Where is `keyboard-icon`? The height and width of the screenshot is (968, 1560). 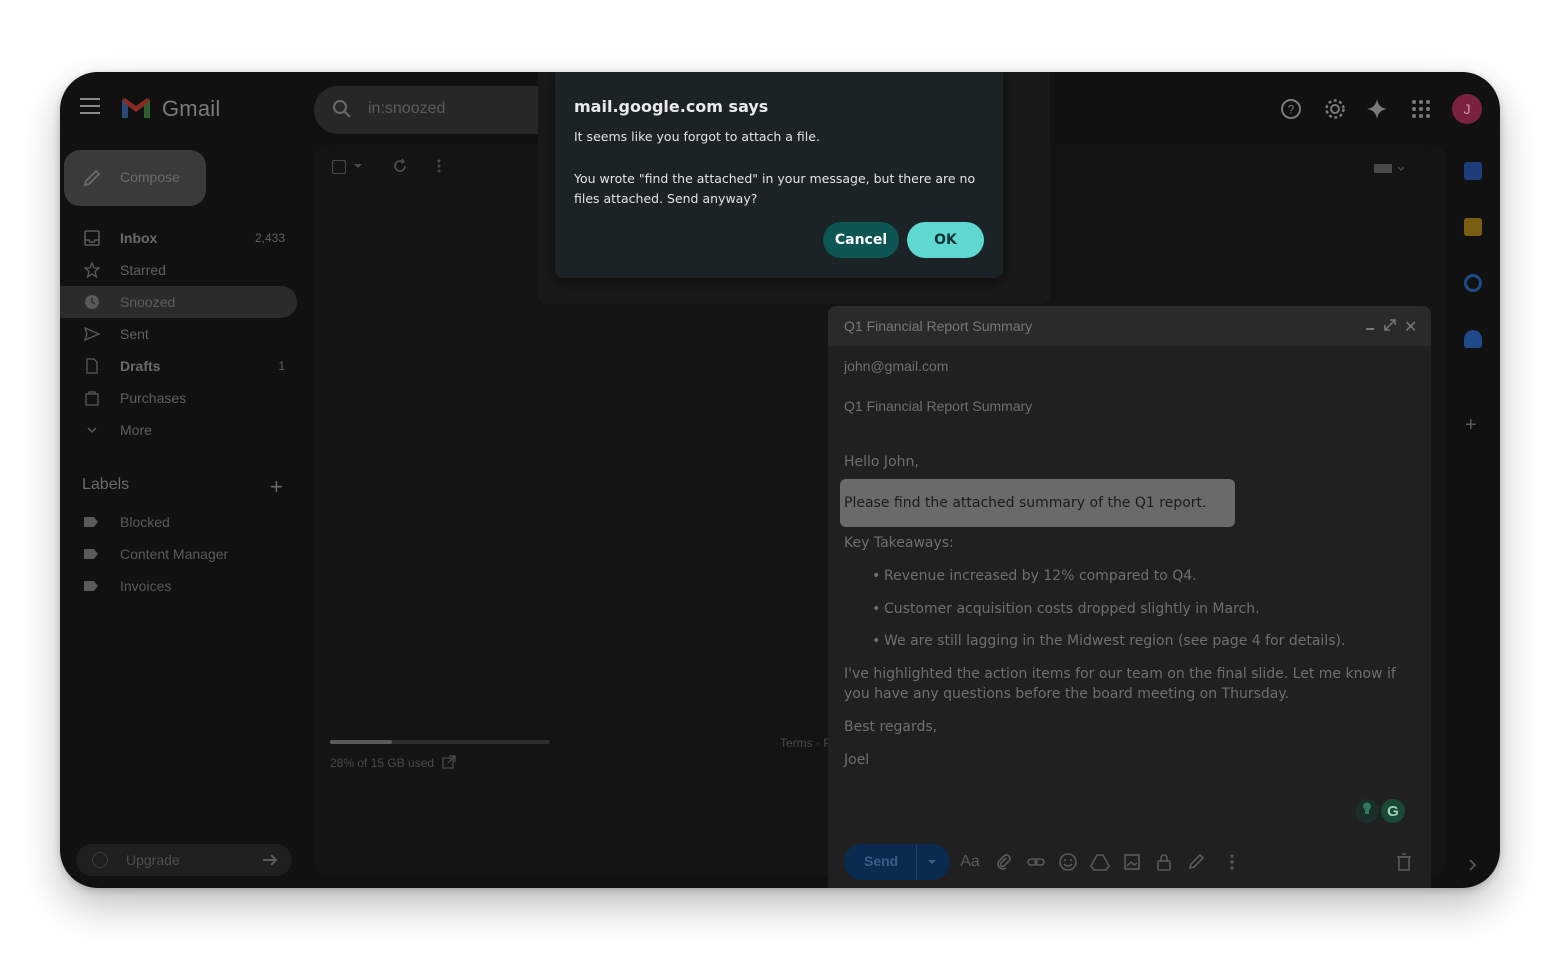
keyboard-icon is located at coordinates (1391, 168).